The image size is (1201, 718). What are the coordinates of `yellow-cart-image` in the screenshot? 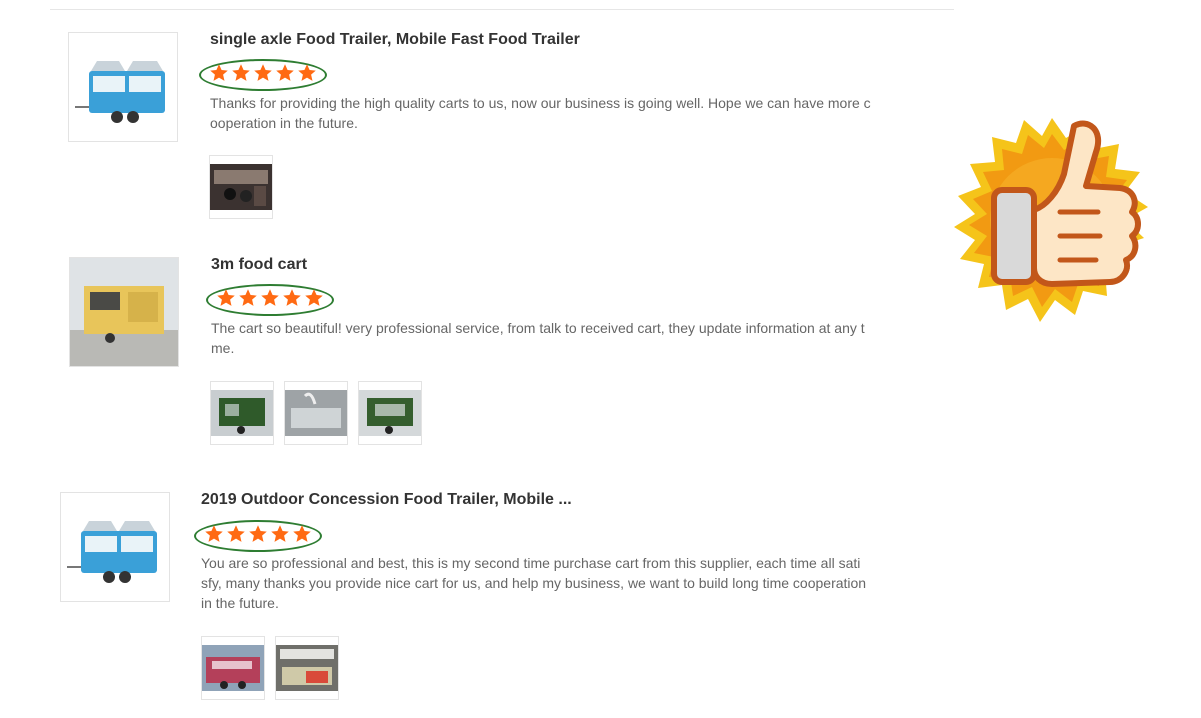 It's located at (124, 312).